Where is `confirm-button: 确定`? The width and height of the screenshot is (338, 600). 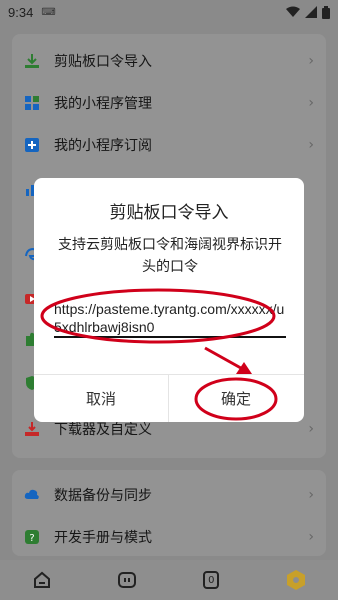 confirm-button: 确定 is located at coordinates (236, 398).